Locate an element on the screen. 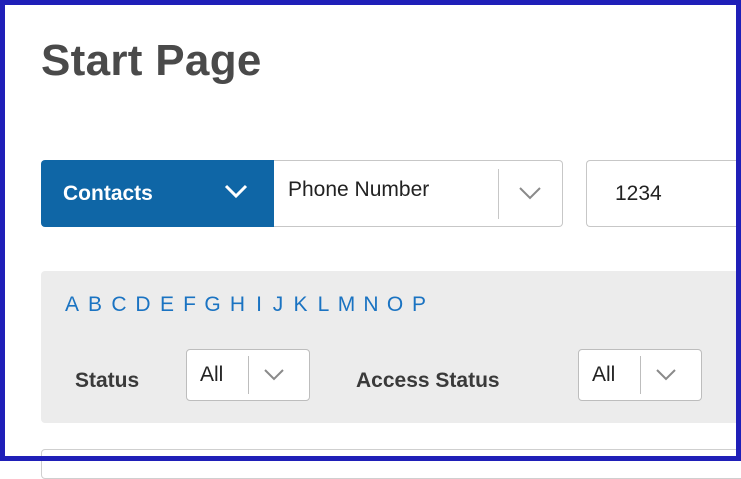 The height and width of the screenshot is (479, 741). letter-filter-o: O is located at coordinates (395, 305).